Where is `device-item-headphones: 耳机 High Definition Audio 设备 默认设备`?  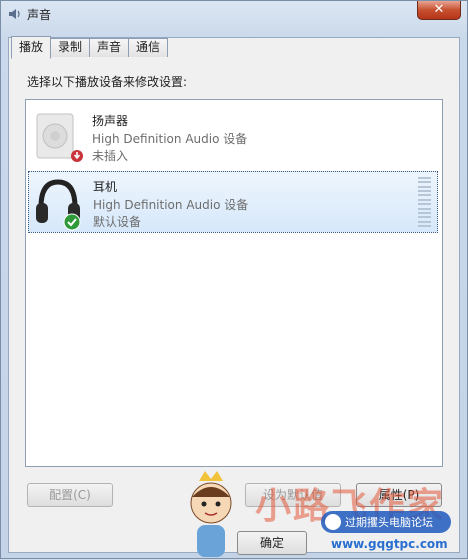 device-item-headphones: 耳机 High Definition Audio 设备 默认设备 is located at coordinates (233, 202).